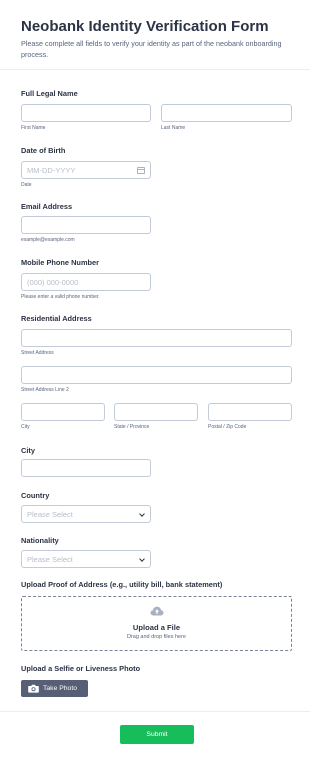  What do you see at coordinates (51, 170) in the screenshot?
I see `dob-placeholder: MM-DD-YYYY` at bounding box center [51, 170].